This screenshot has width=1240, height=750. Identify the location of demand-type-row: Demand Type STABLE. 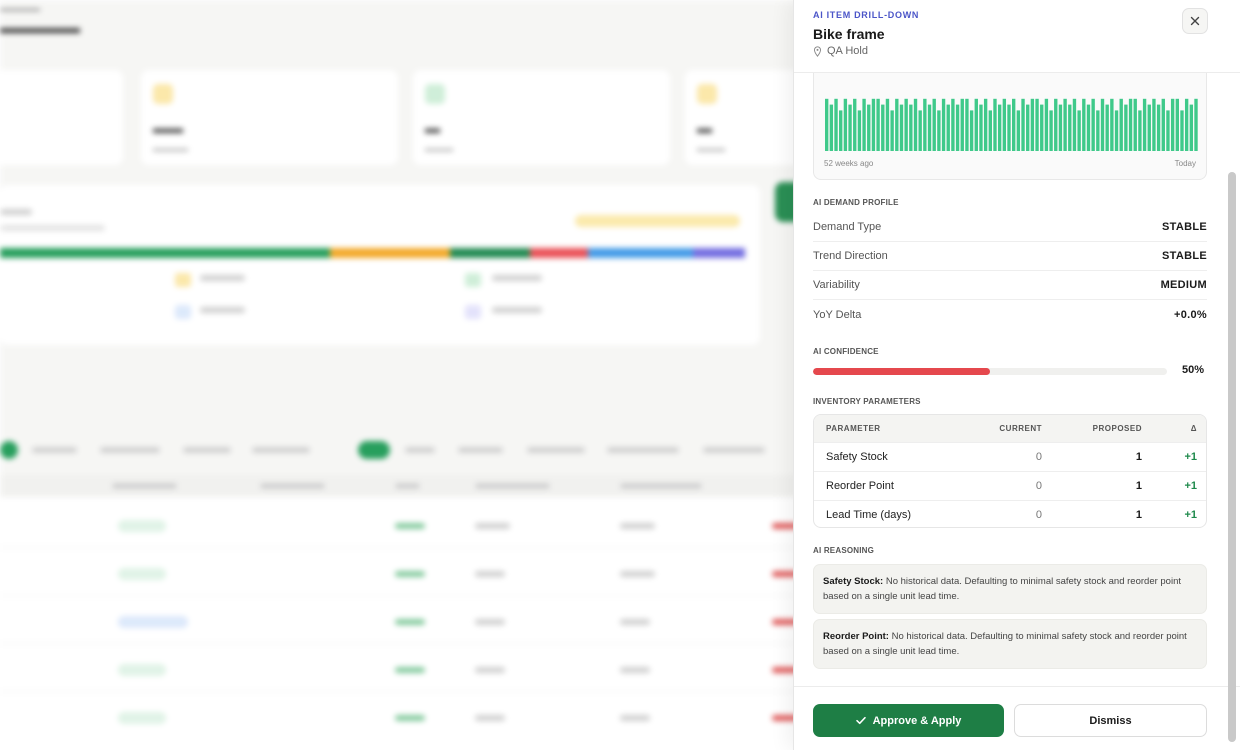
(1010, 227).